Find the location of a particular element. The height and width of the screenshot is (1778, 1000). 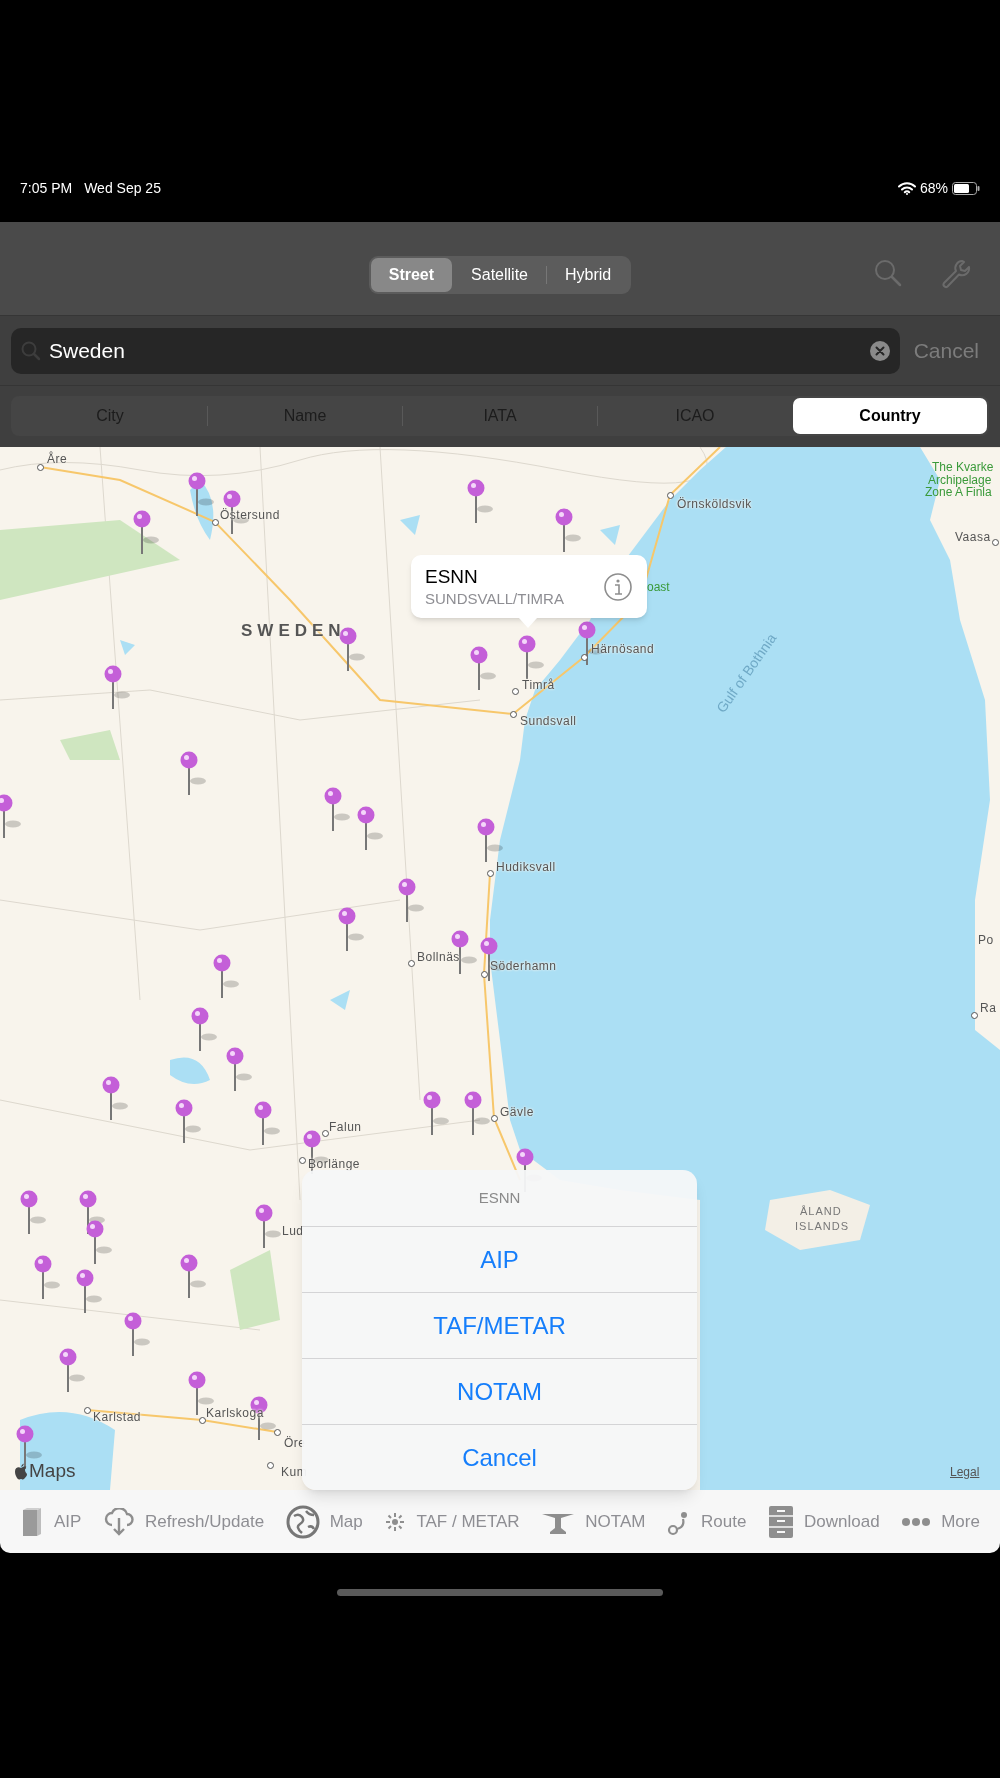

clear-icon is located at coordinates (879, 350).